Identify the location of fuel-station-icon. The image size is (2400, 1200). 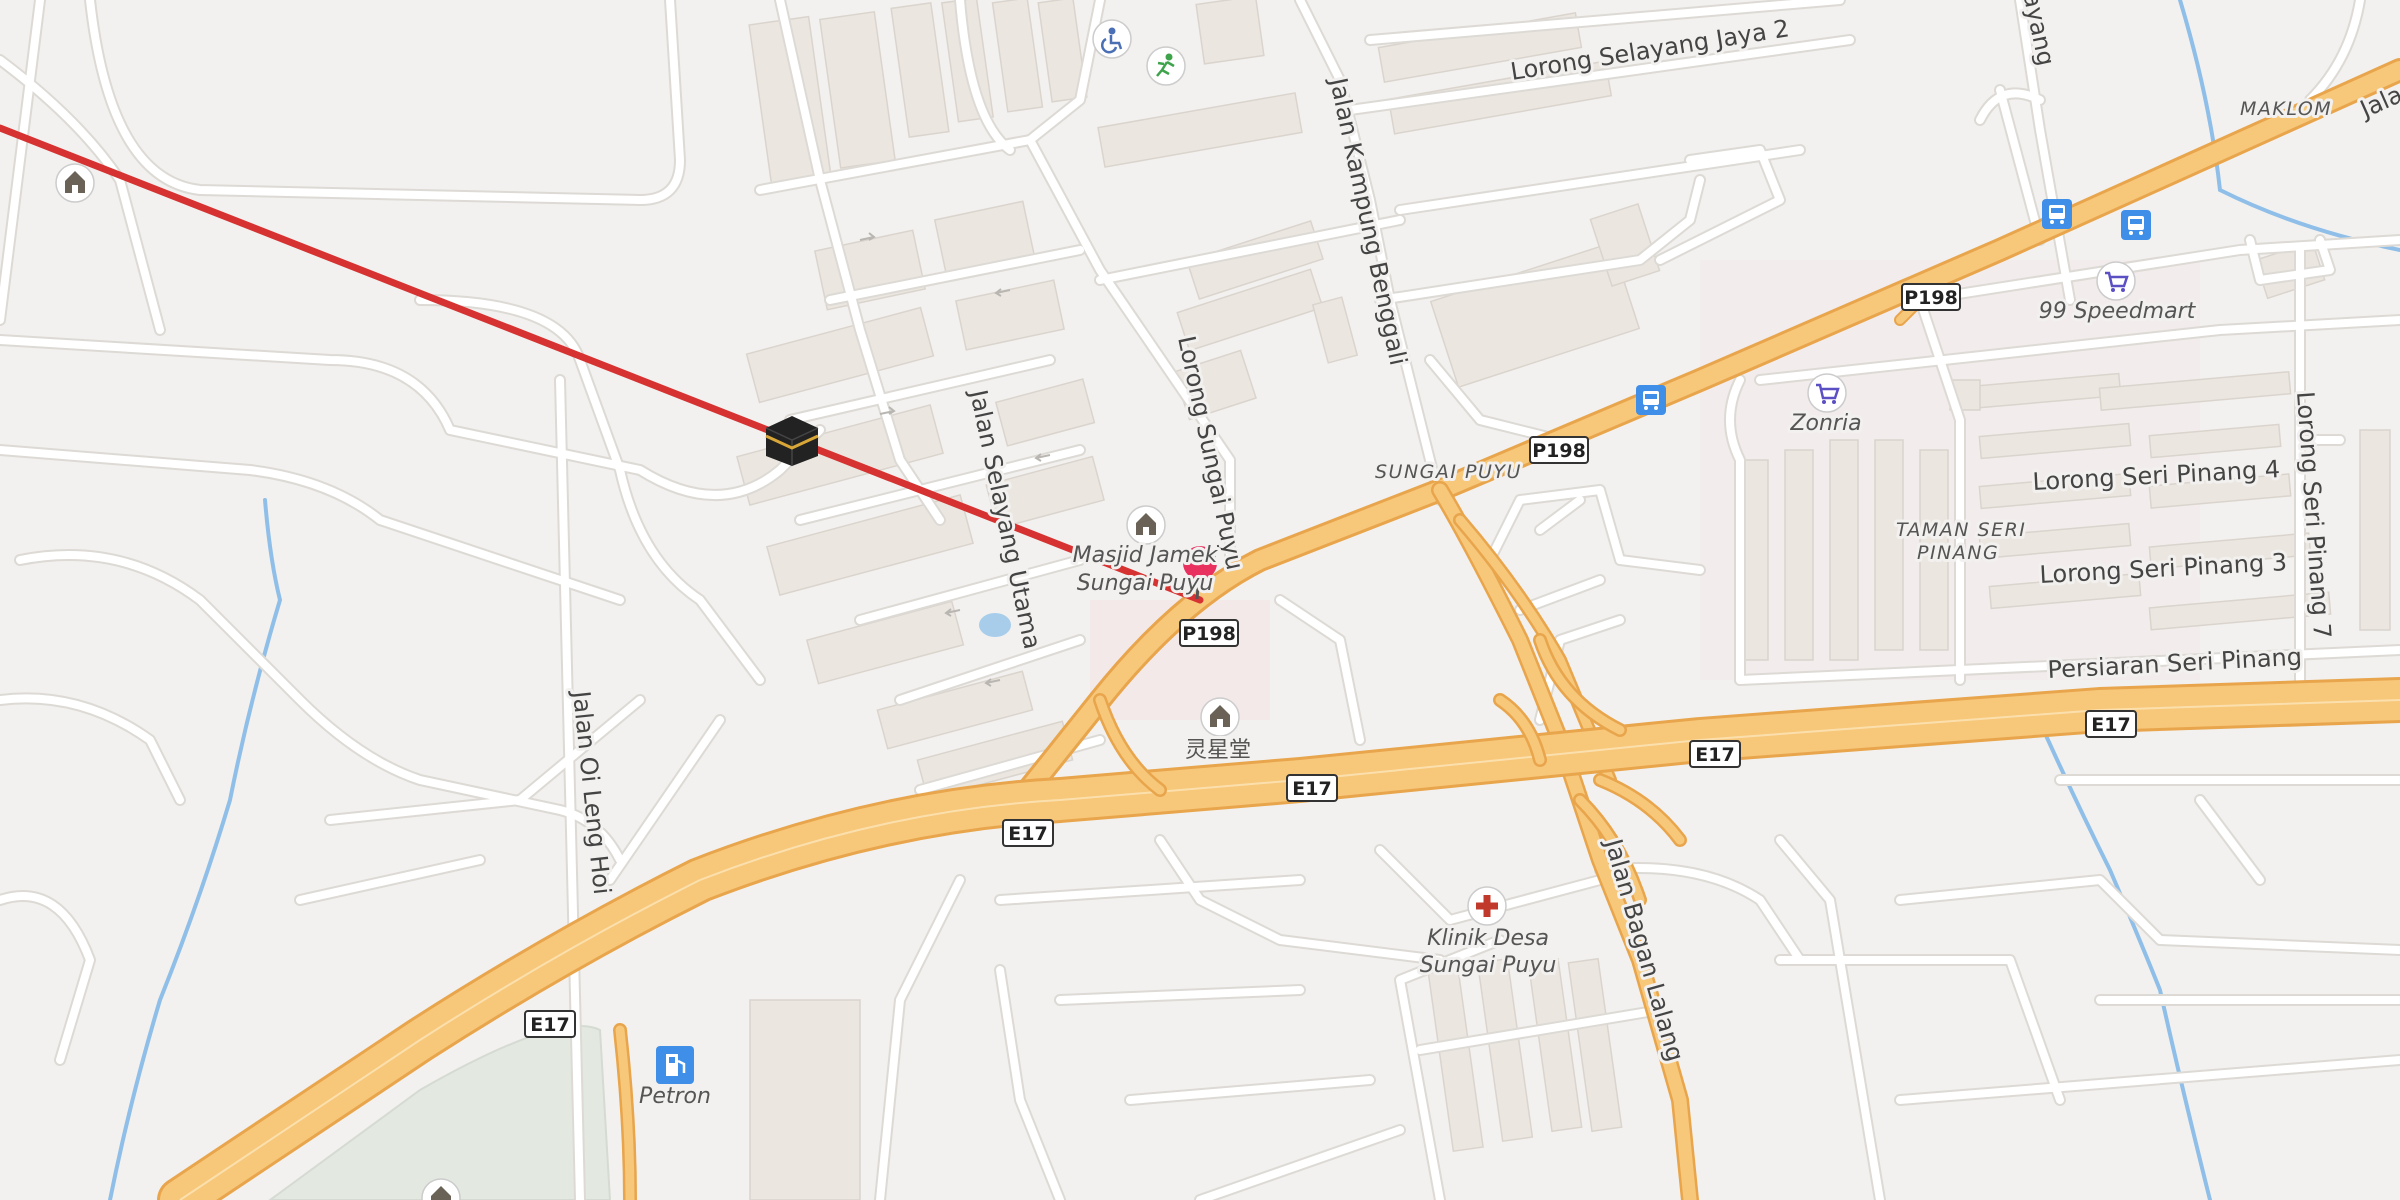
(675, 1065).